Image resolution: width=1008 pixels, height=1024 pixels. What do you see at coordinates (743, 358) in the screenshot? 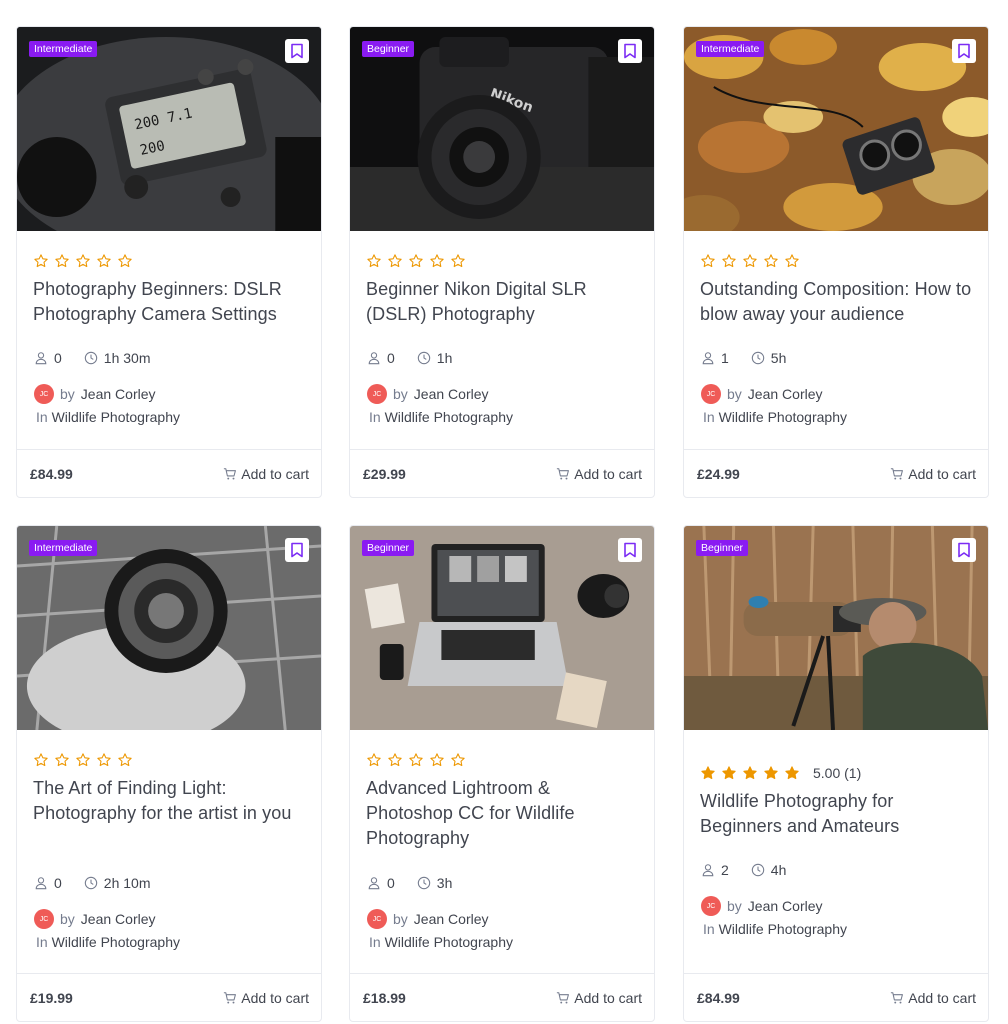
I see `course-meta: 1 5h` at bounding box center [743, 358].